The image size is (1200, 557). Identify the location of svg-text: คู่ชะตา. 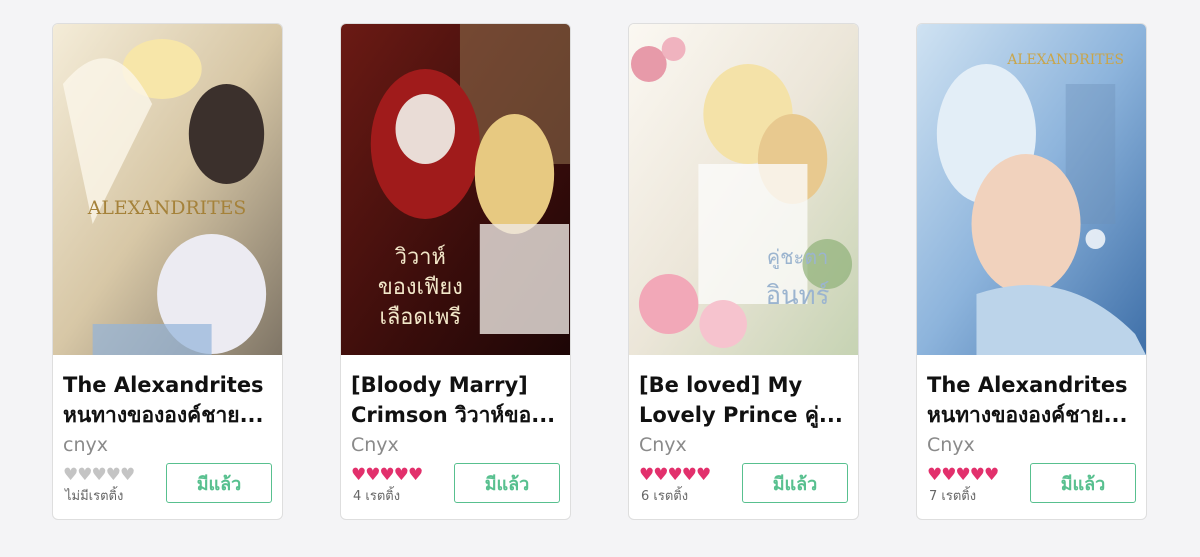
(797, 258).